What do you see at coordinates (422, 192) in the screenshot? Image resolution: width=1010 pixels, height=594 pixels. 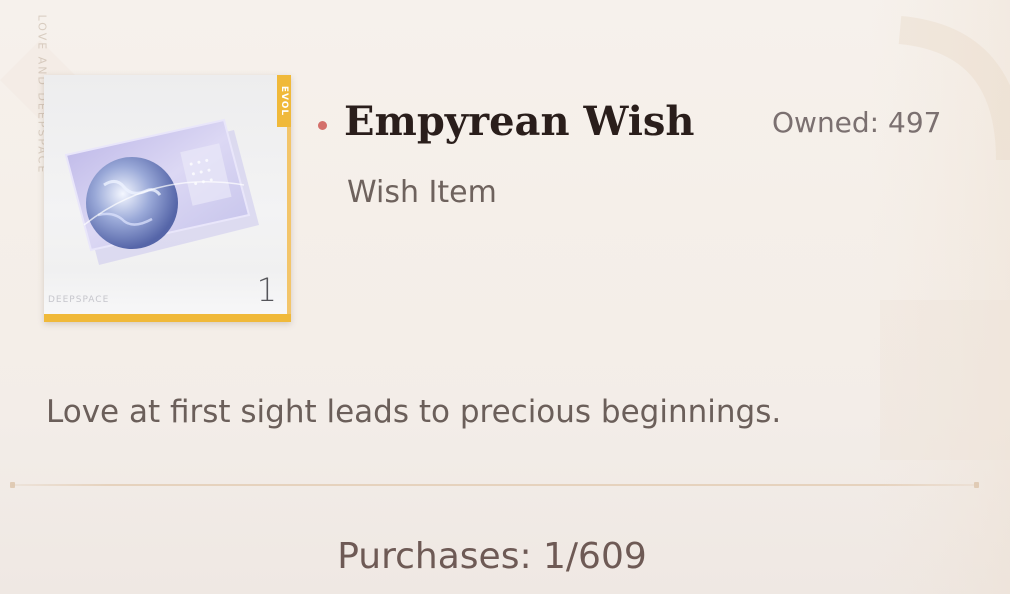 I see `item-type: Wish Item` at bounding box center [422, 192].